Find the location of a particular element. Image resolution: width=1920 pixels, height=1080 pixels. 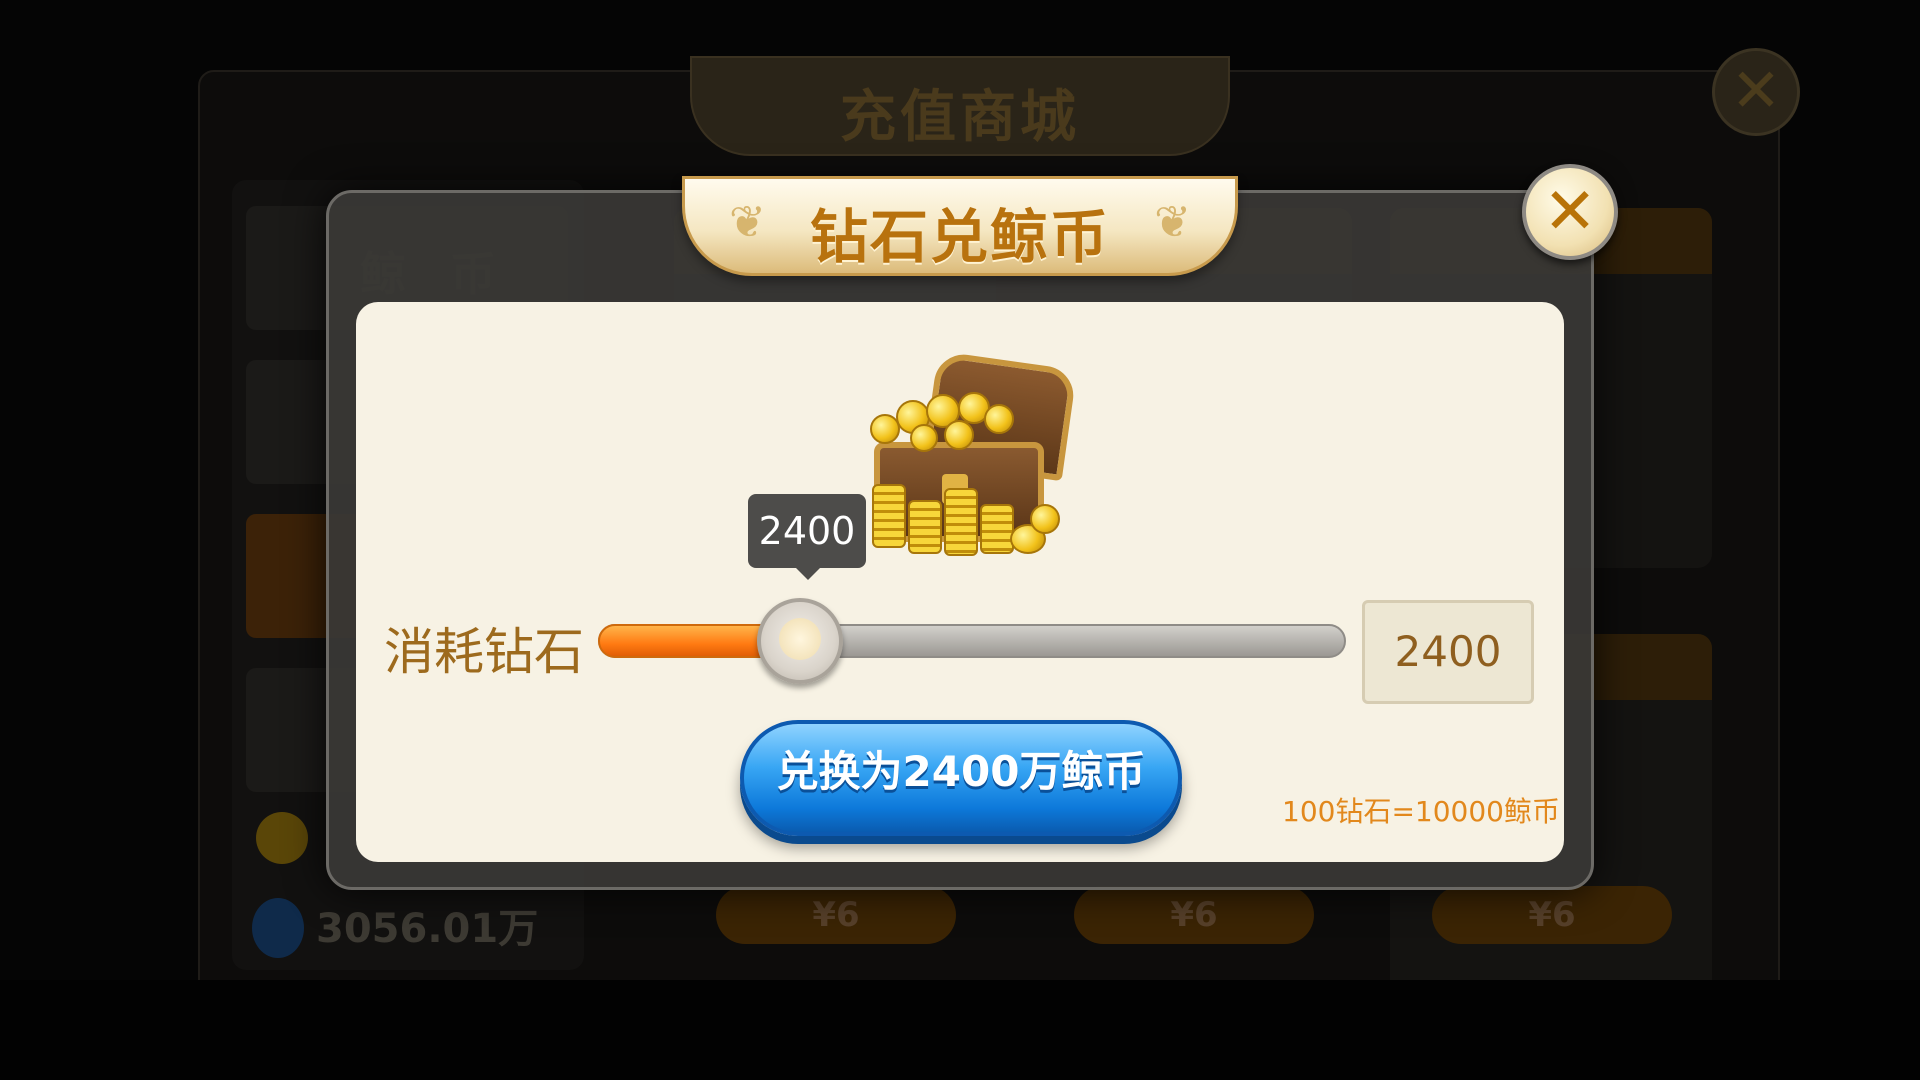

exchange-rate-text: 100钻石=10000鲸币 is located at coordinates (1421, 811).